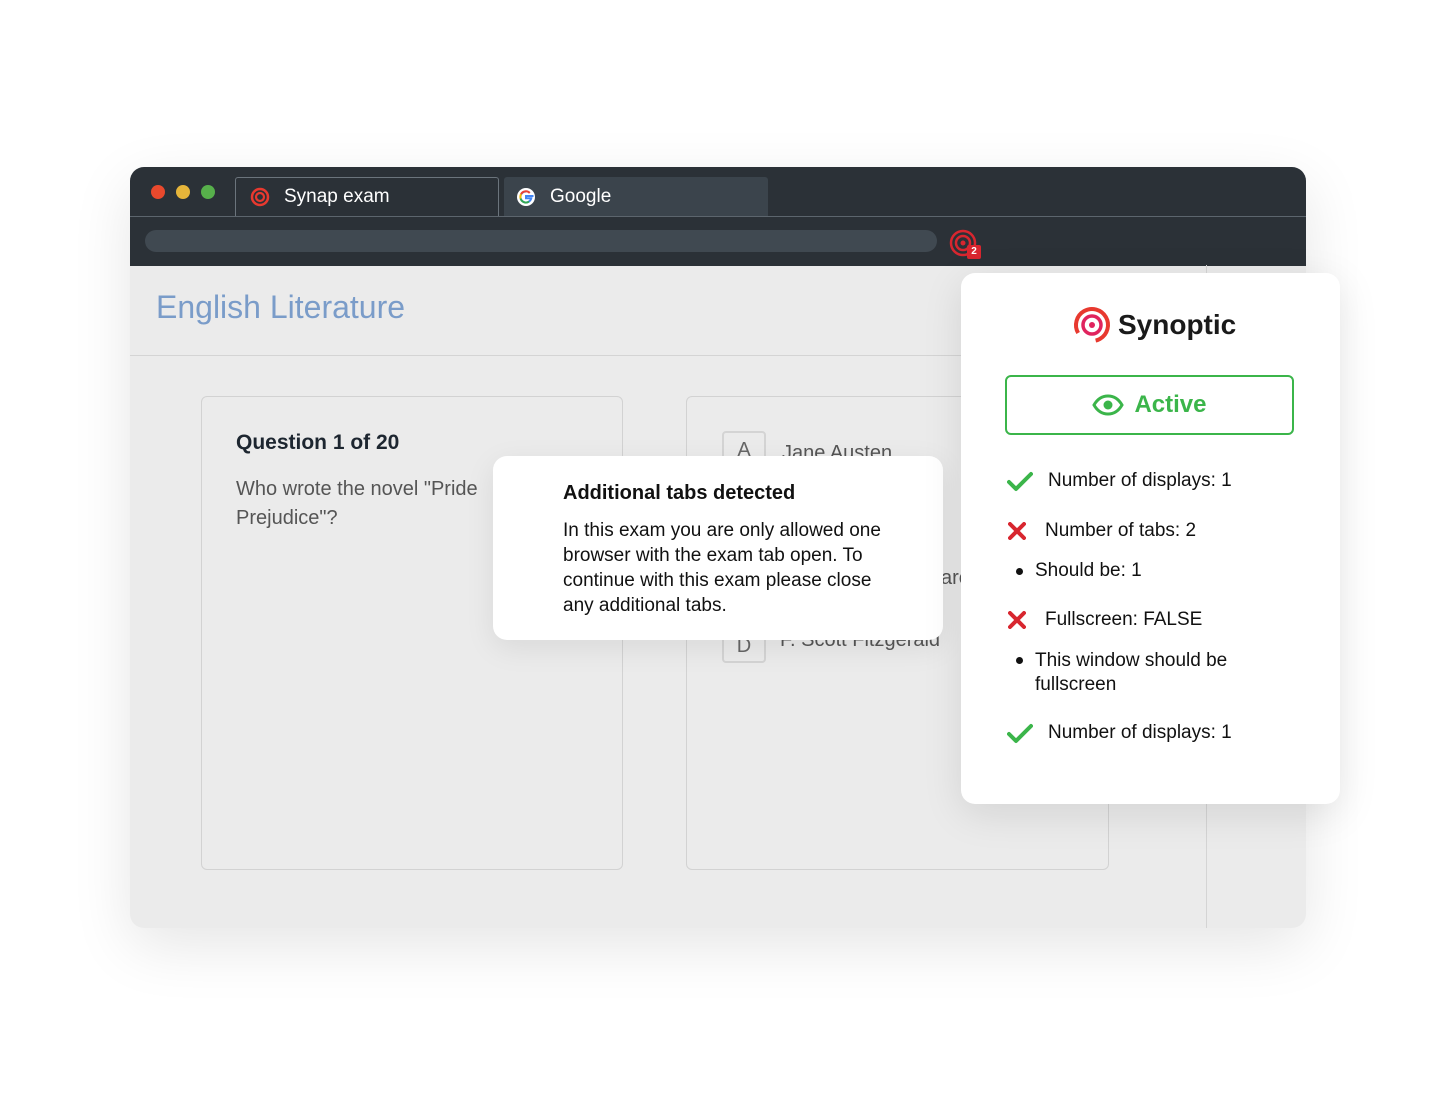 Image resolution: width=1437 pixels, height=1096 pixels. Describe the element at coordinates (1140, 480) in the screenshot. I see `check-displays: Number of displays: 1` at that location.